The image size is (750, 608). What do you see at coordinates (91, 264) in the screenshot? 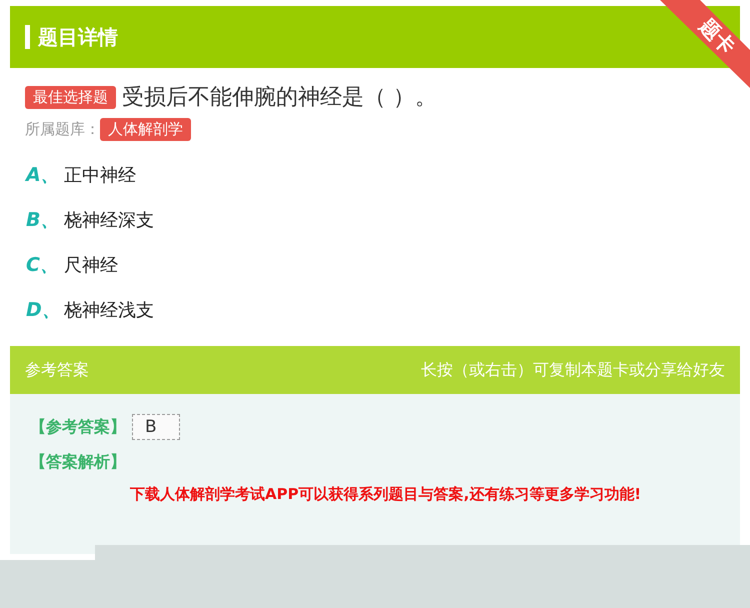
I see `option-text: 尺神经` at bounding box center [91, 264].